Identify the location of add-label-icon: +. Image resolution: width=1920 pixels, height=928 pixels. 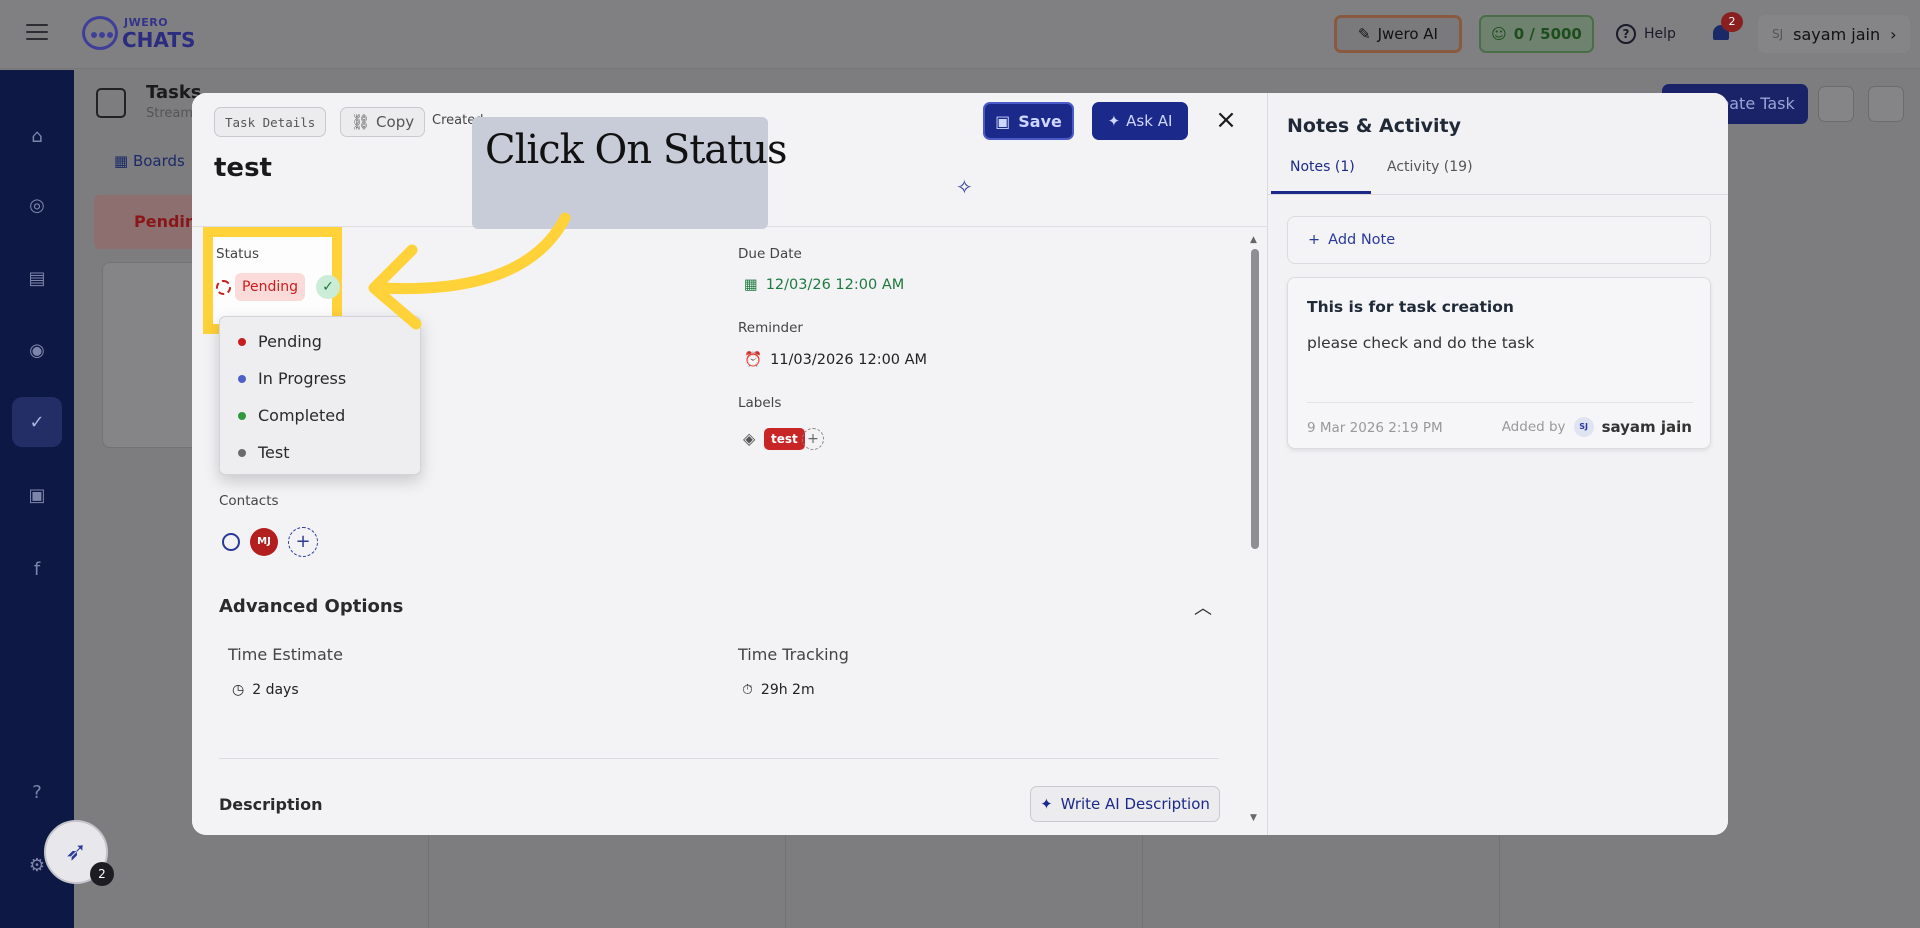
(813, 439).